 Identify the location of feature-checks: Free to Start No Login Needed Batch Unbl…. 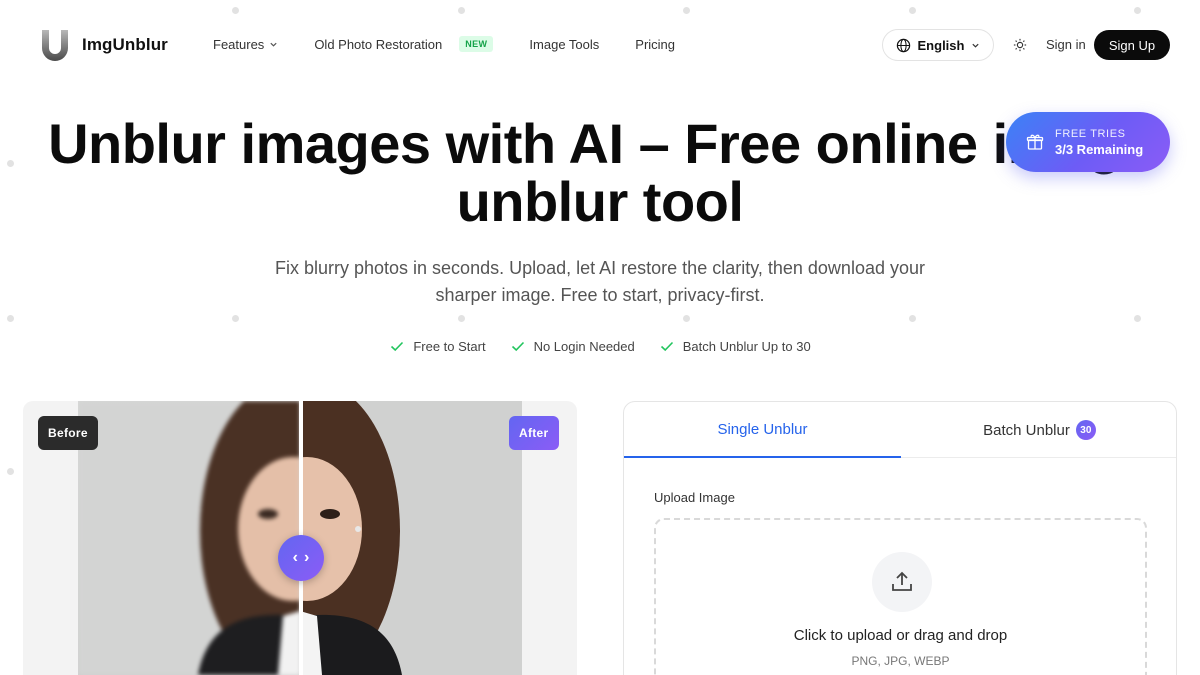
(600, 346).